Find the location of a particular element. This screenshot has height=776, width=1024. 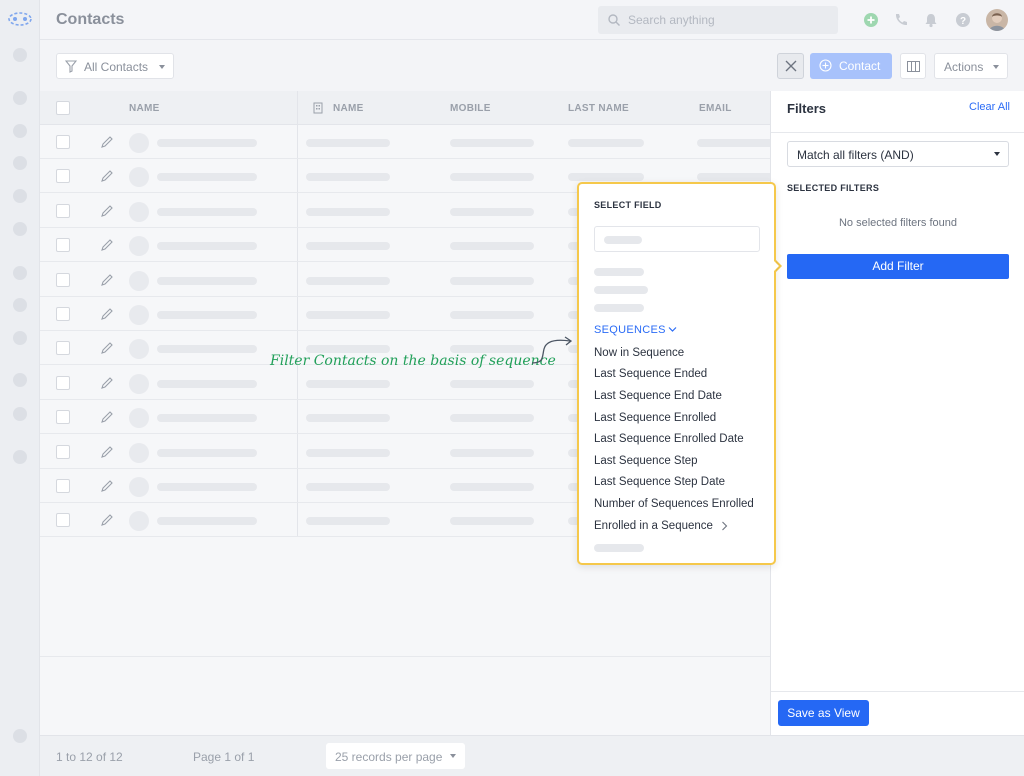

columns-button is located at coordinates (913, 66).